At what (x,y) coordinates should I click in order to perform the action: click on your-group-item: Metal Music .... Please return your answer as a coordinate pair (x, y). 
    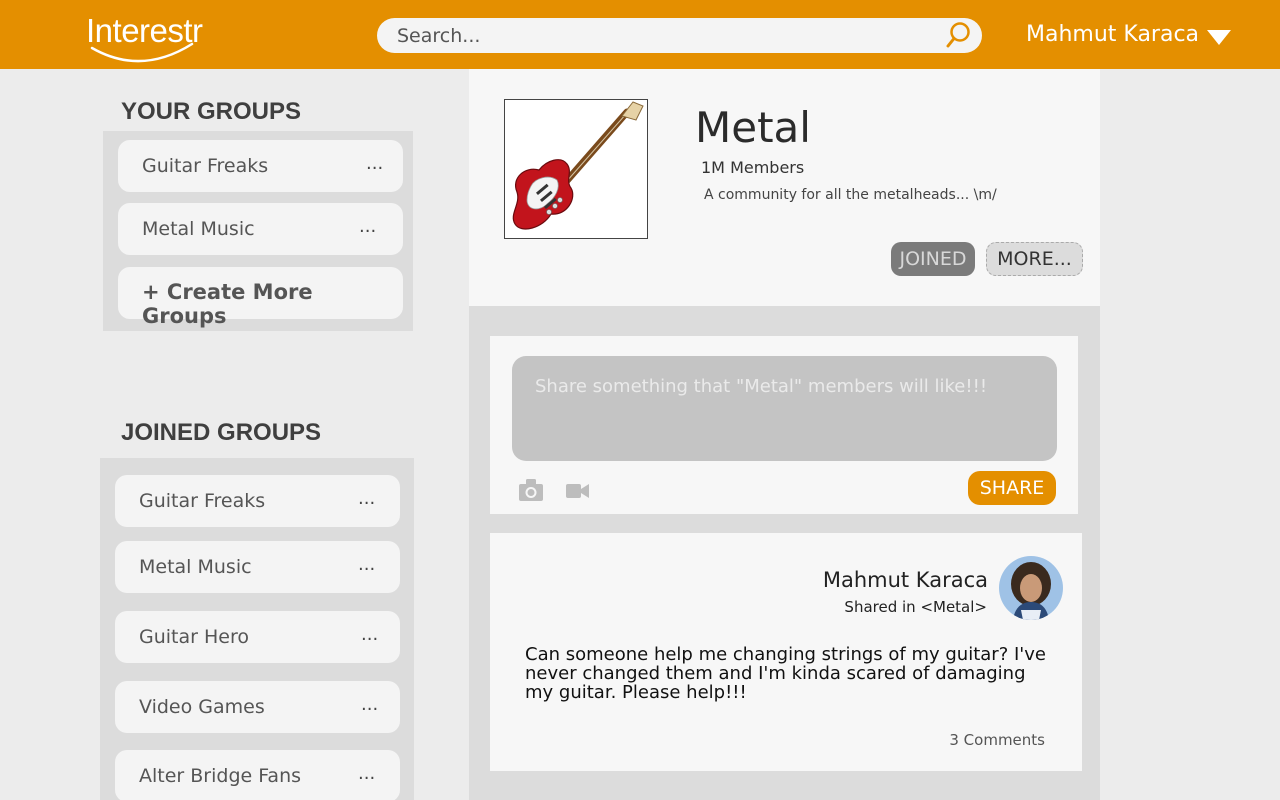
    Looking at the image, I should click on (260, 229).